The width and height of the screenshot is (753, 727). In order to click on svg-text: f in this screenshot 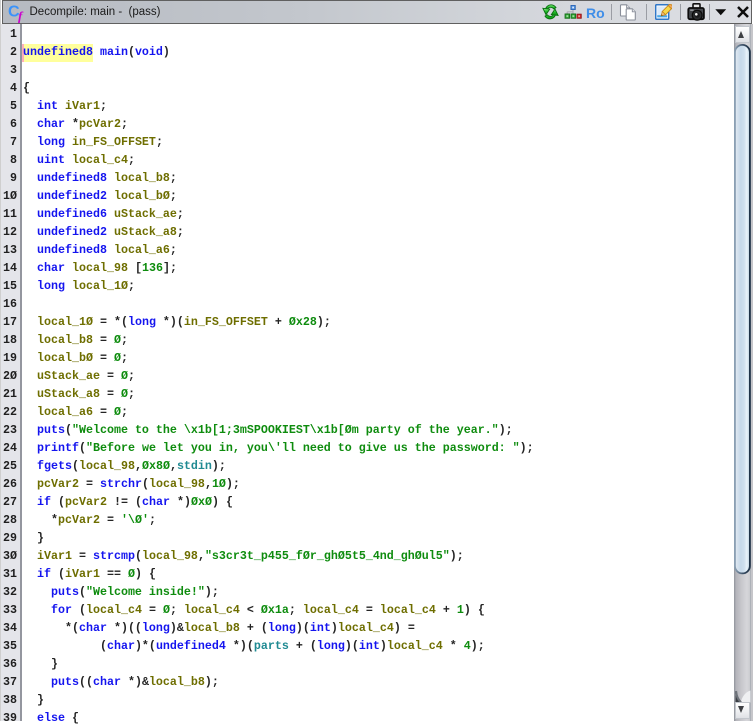, I will do `click(21, 16)`.